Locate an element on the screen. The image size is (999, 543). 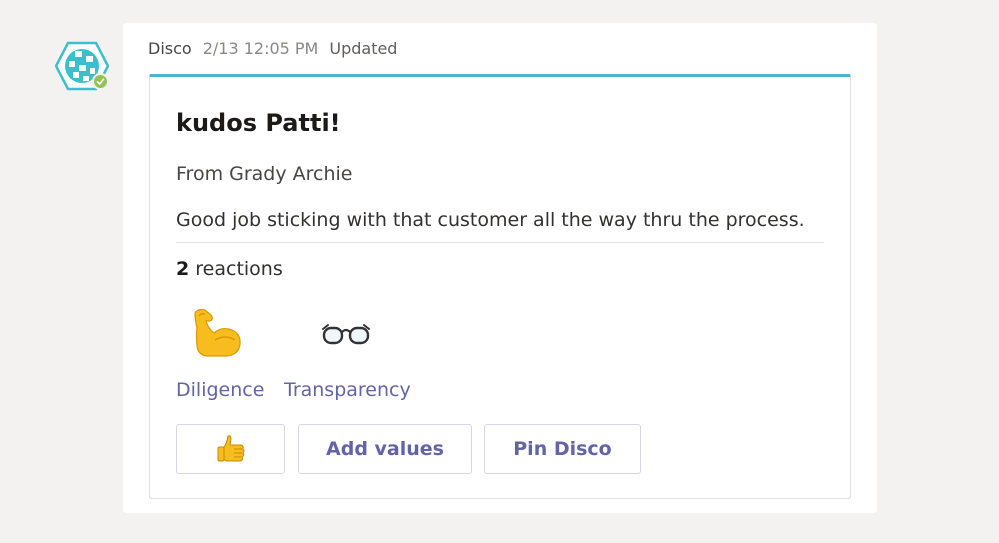
checkmark-icon is located at coordinates (100, 81).